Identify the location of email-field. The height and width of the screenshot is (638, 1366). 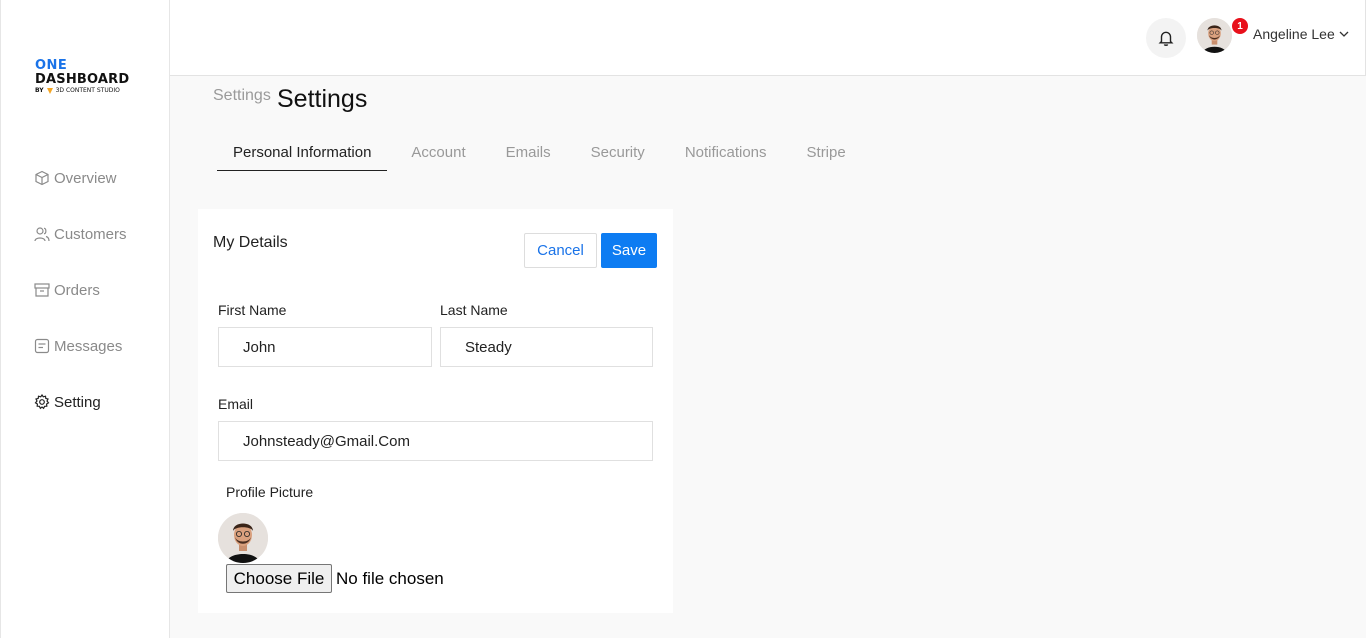
(435, 441).